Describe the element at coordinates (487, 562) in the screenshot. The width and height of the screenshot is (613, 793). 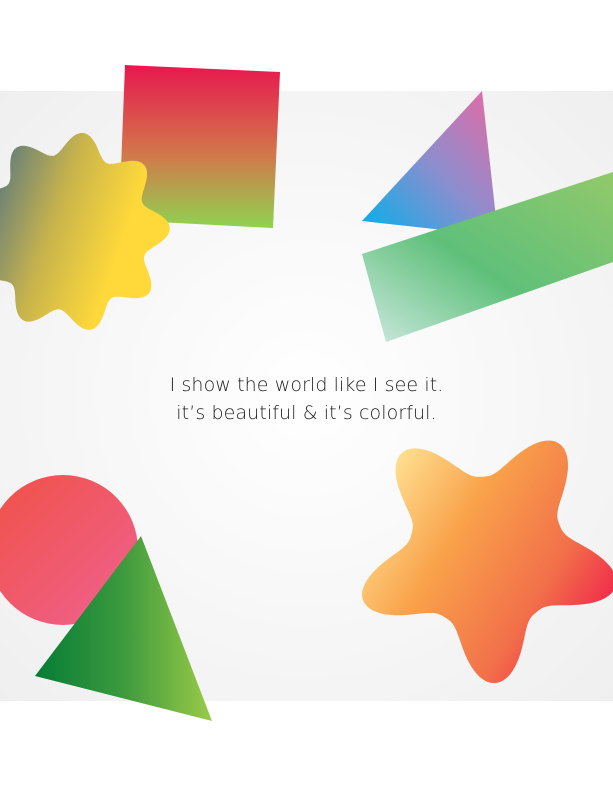
I see `gradient-star` at that location.